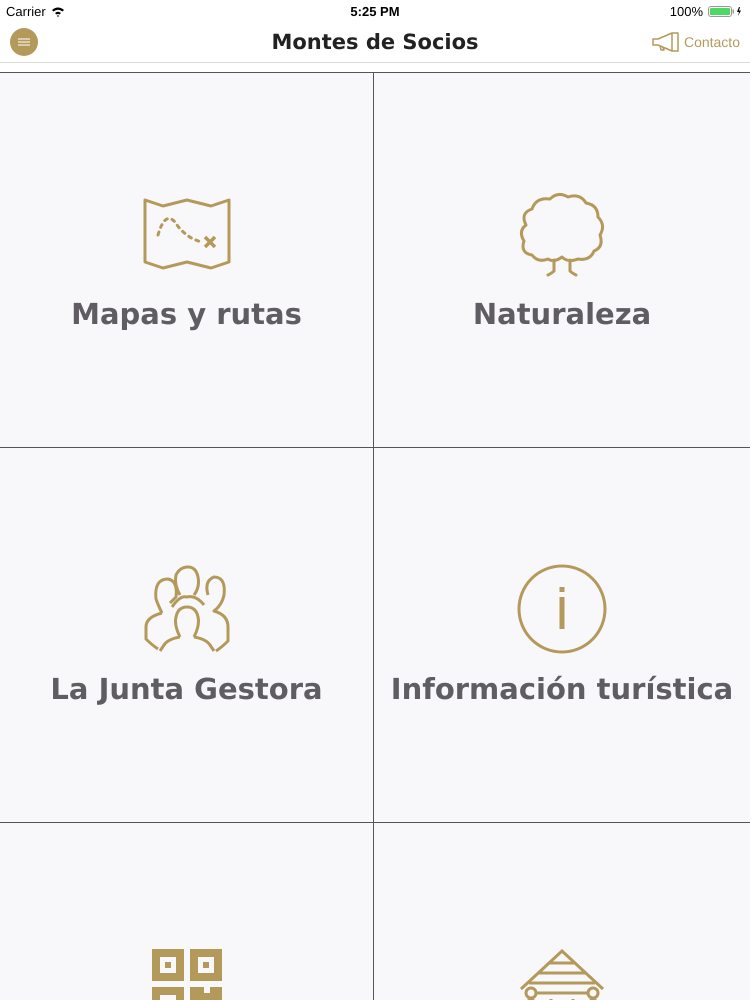 The height and width of the screenshot is (1000, 750). Describe the element at coordinates (186, 234) in the screenshot. I see `map-icon` at that location.